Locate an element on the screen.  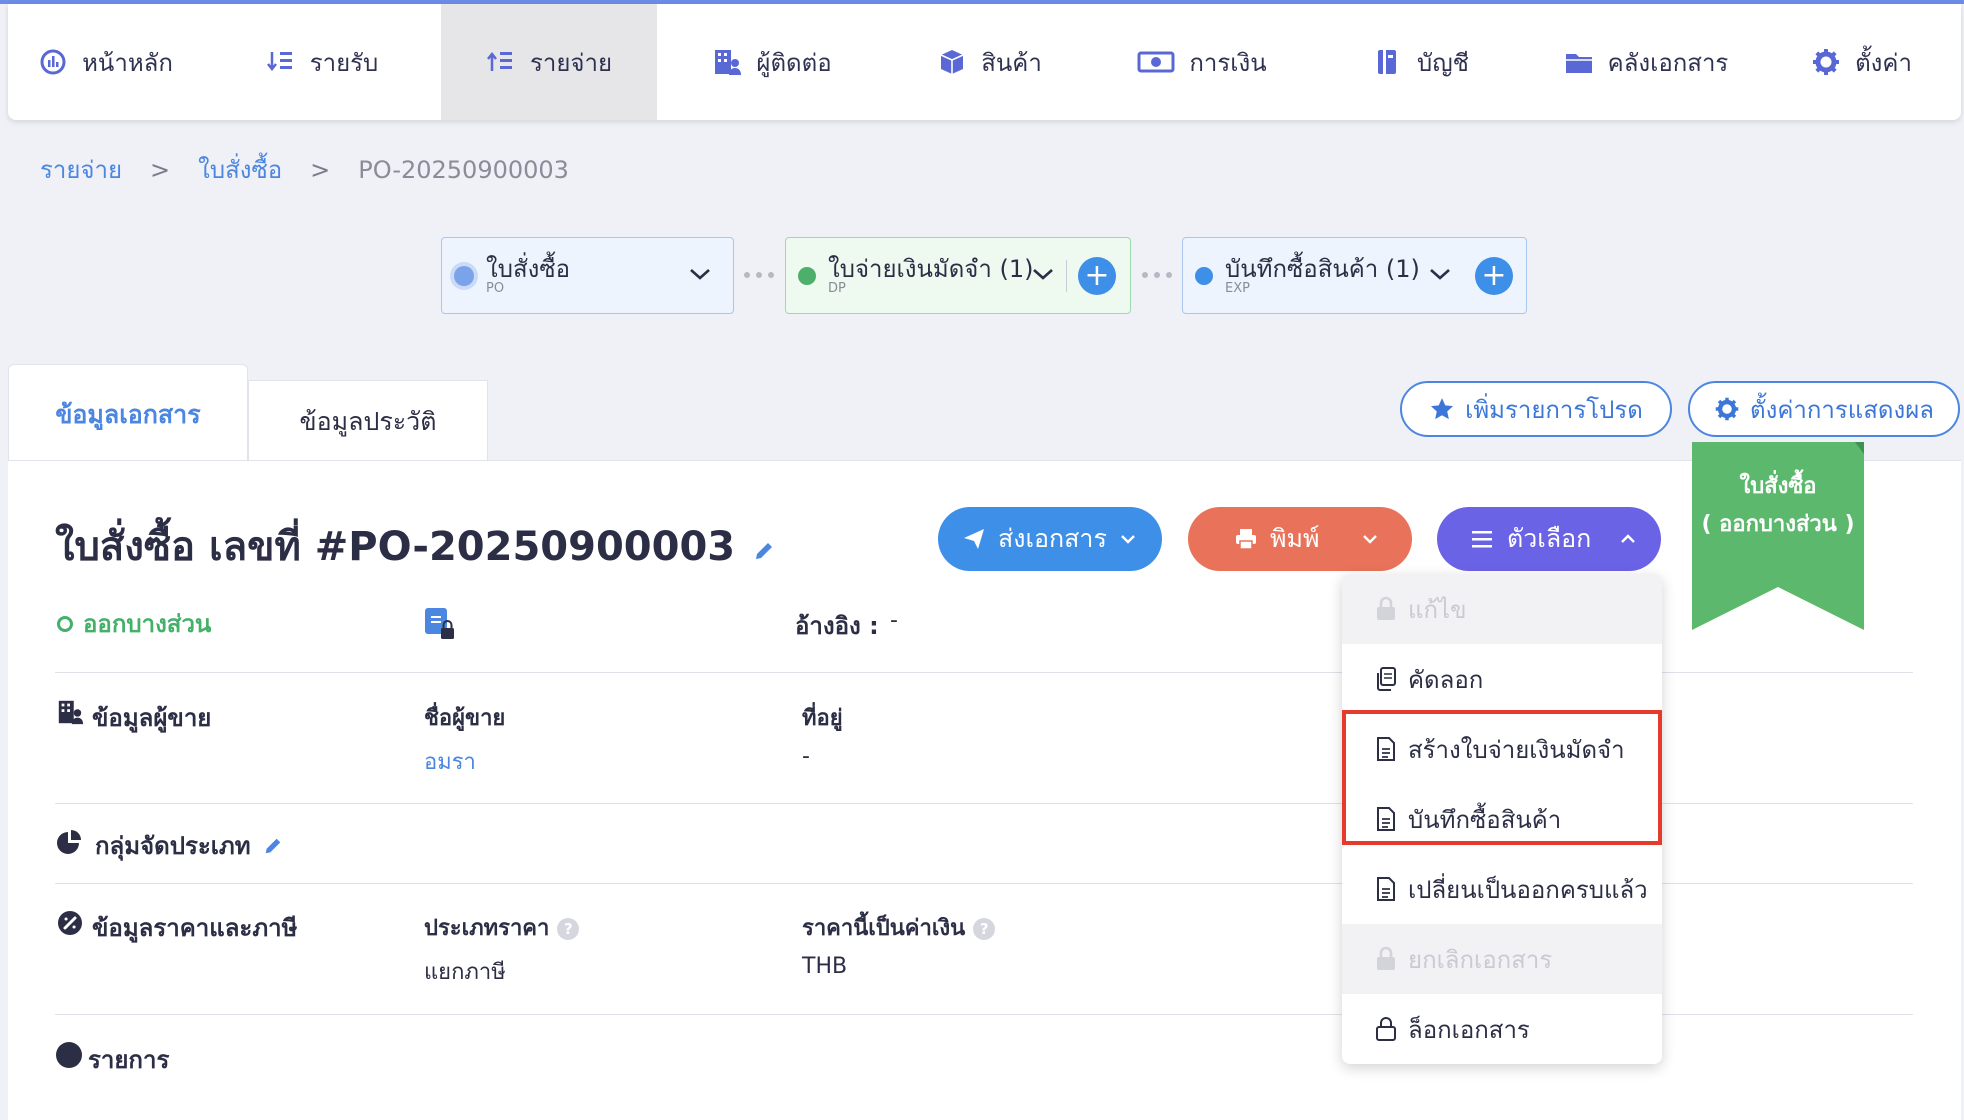
menu-item-label: ยกเลิกเอกสาร is located at coordinates (1480, 959).